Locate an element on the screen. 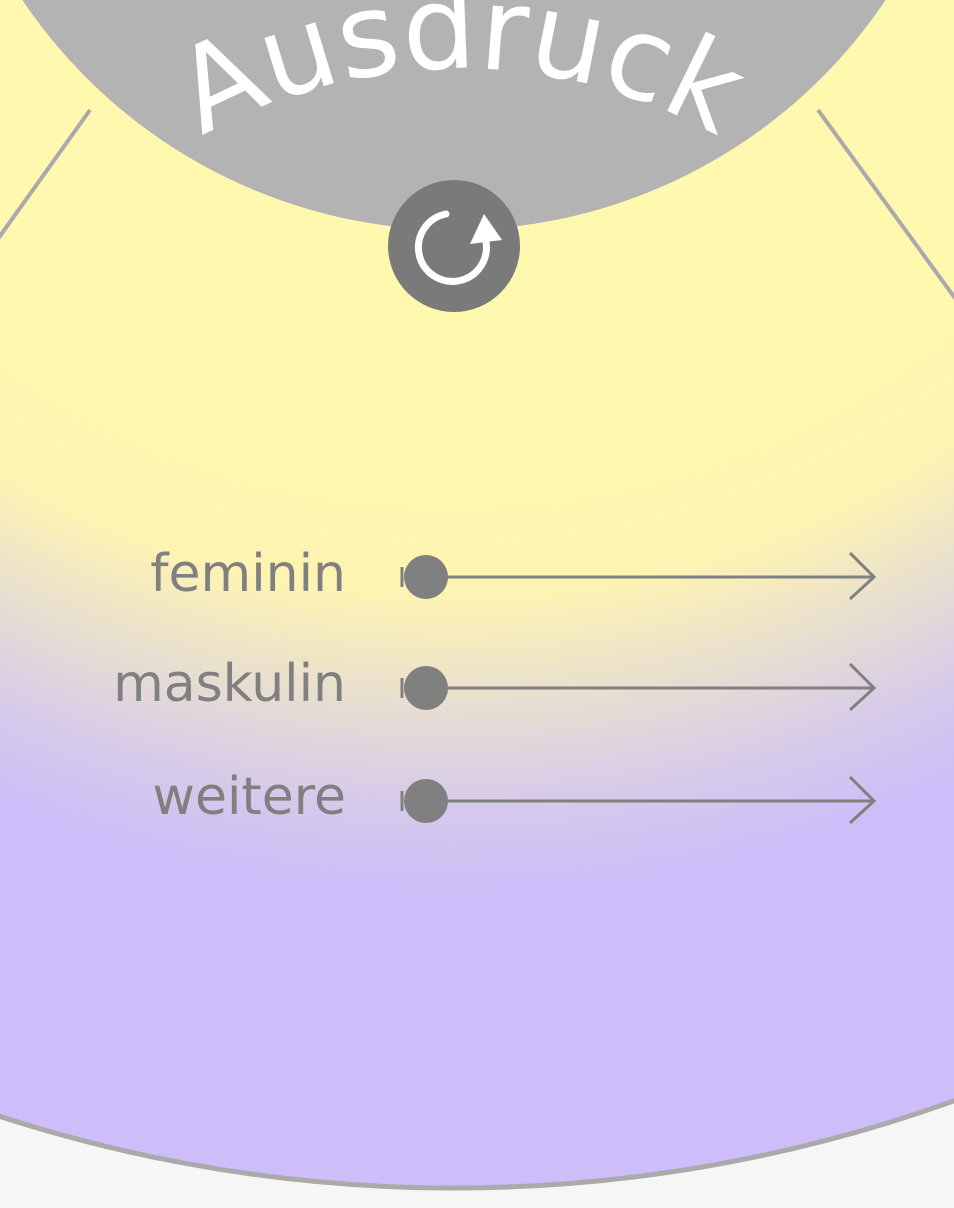 The height and width of the screenshot is (1208, 954). reset-button is located at coordinates (454, 246).